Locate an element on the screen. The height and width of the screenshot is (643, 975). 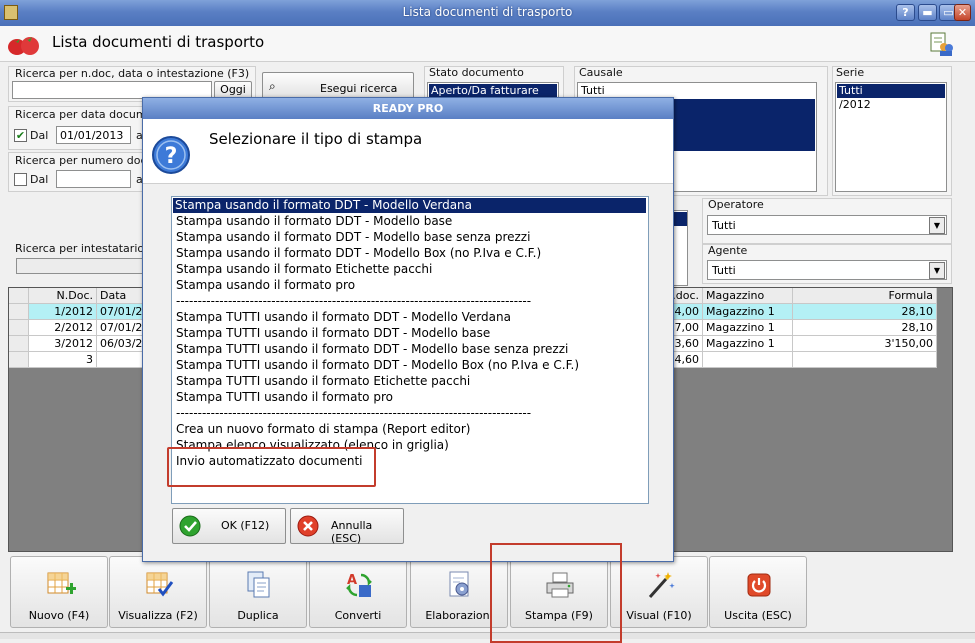
uscita-label: Uscita (ESC) is located at coordinates (758, 615).